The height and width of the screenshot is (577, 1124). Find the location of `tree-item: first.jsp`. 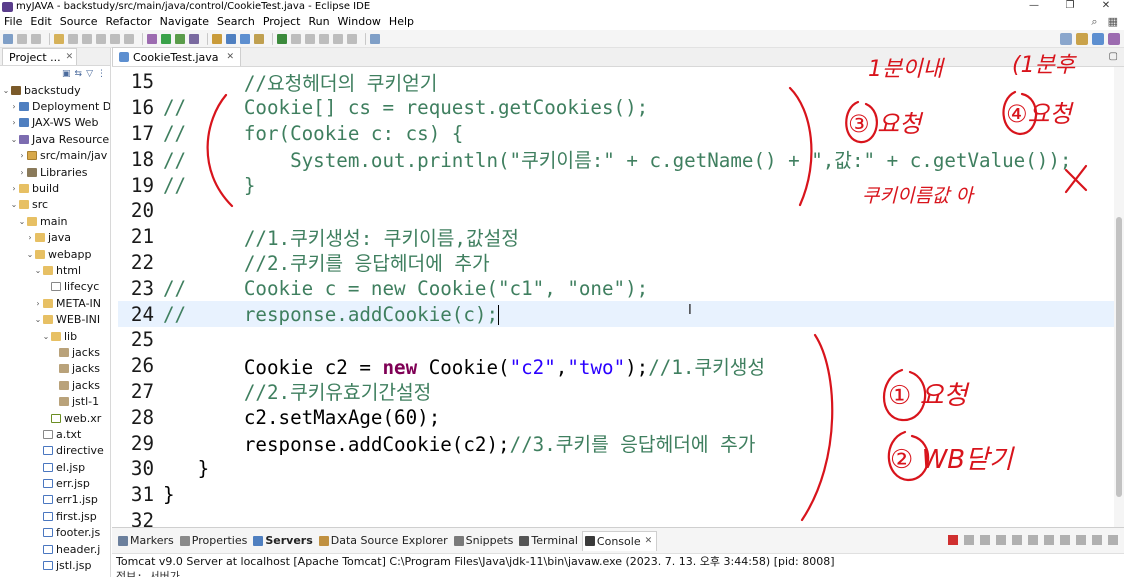

tree-item: first.jsp is located at coordinates (55, 516).